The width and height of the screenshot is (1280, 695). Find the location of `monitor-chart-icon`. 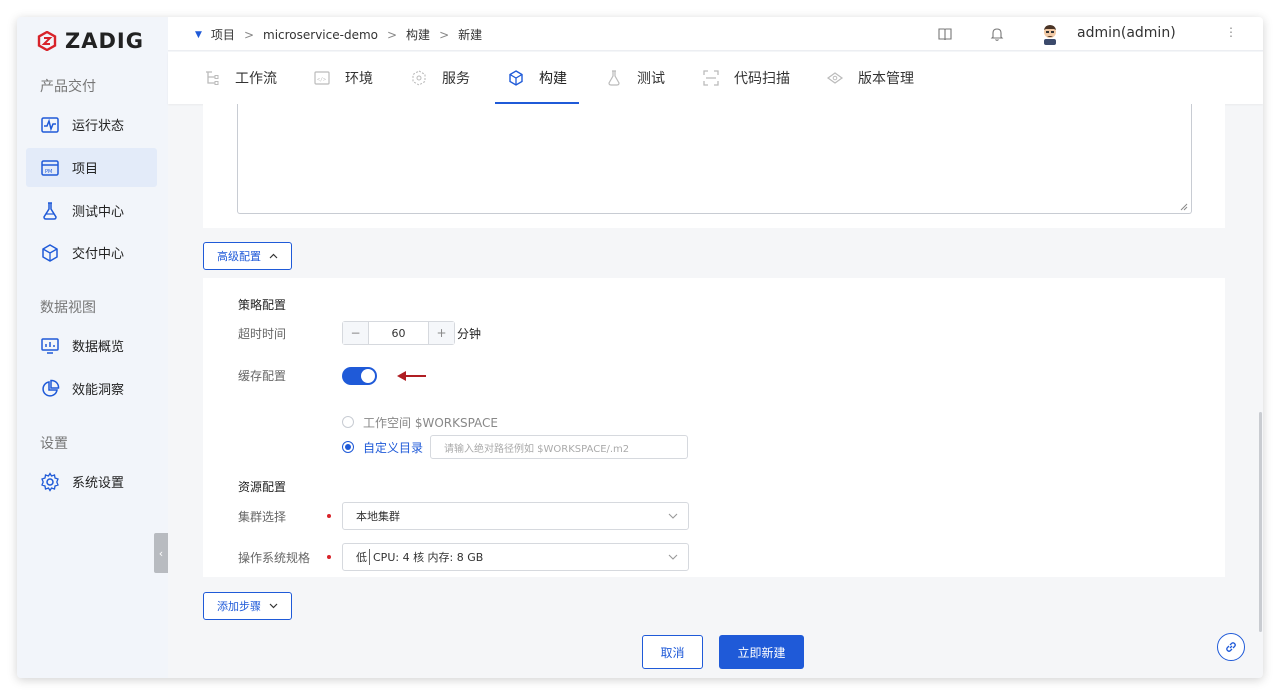

monitor-chart-icon is located at coordinates (50, 345).